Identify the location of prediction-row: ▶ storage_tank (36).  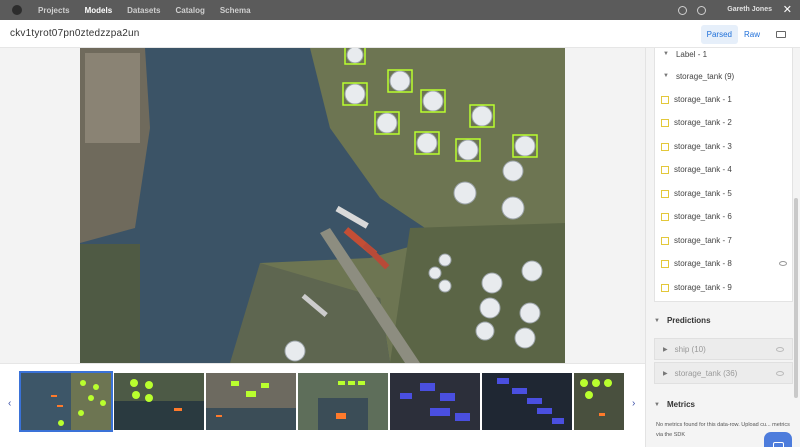
(723, 373).